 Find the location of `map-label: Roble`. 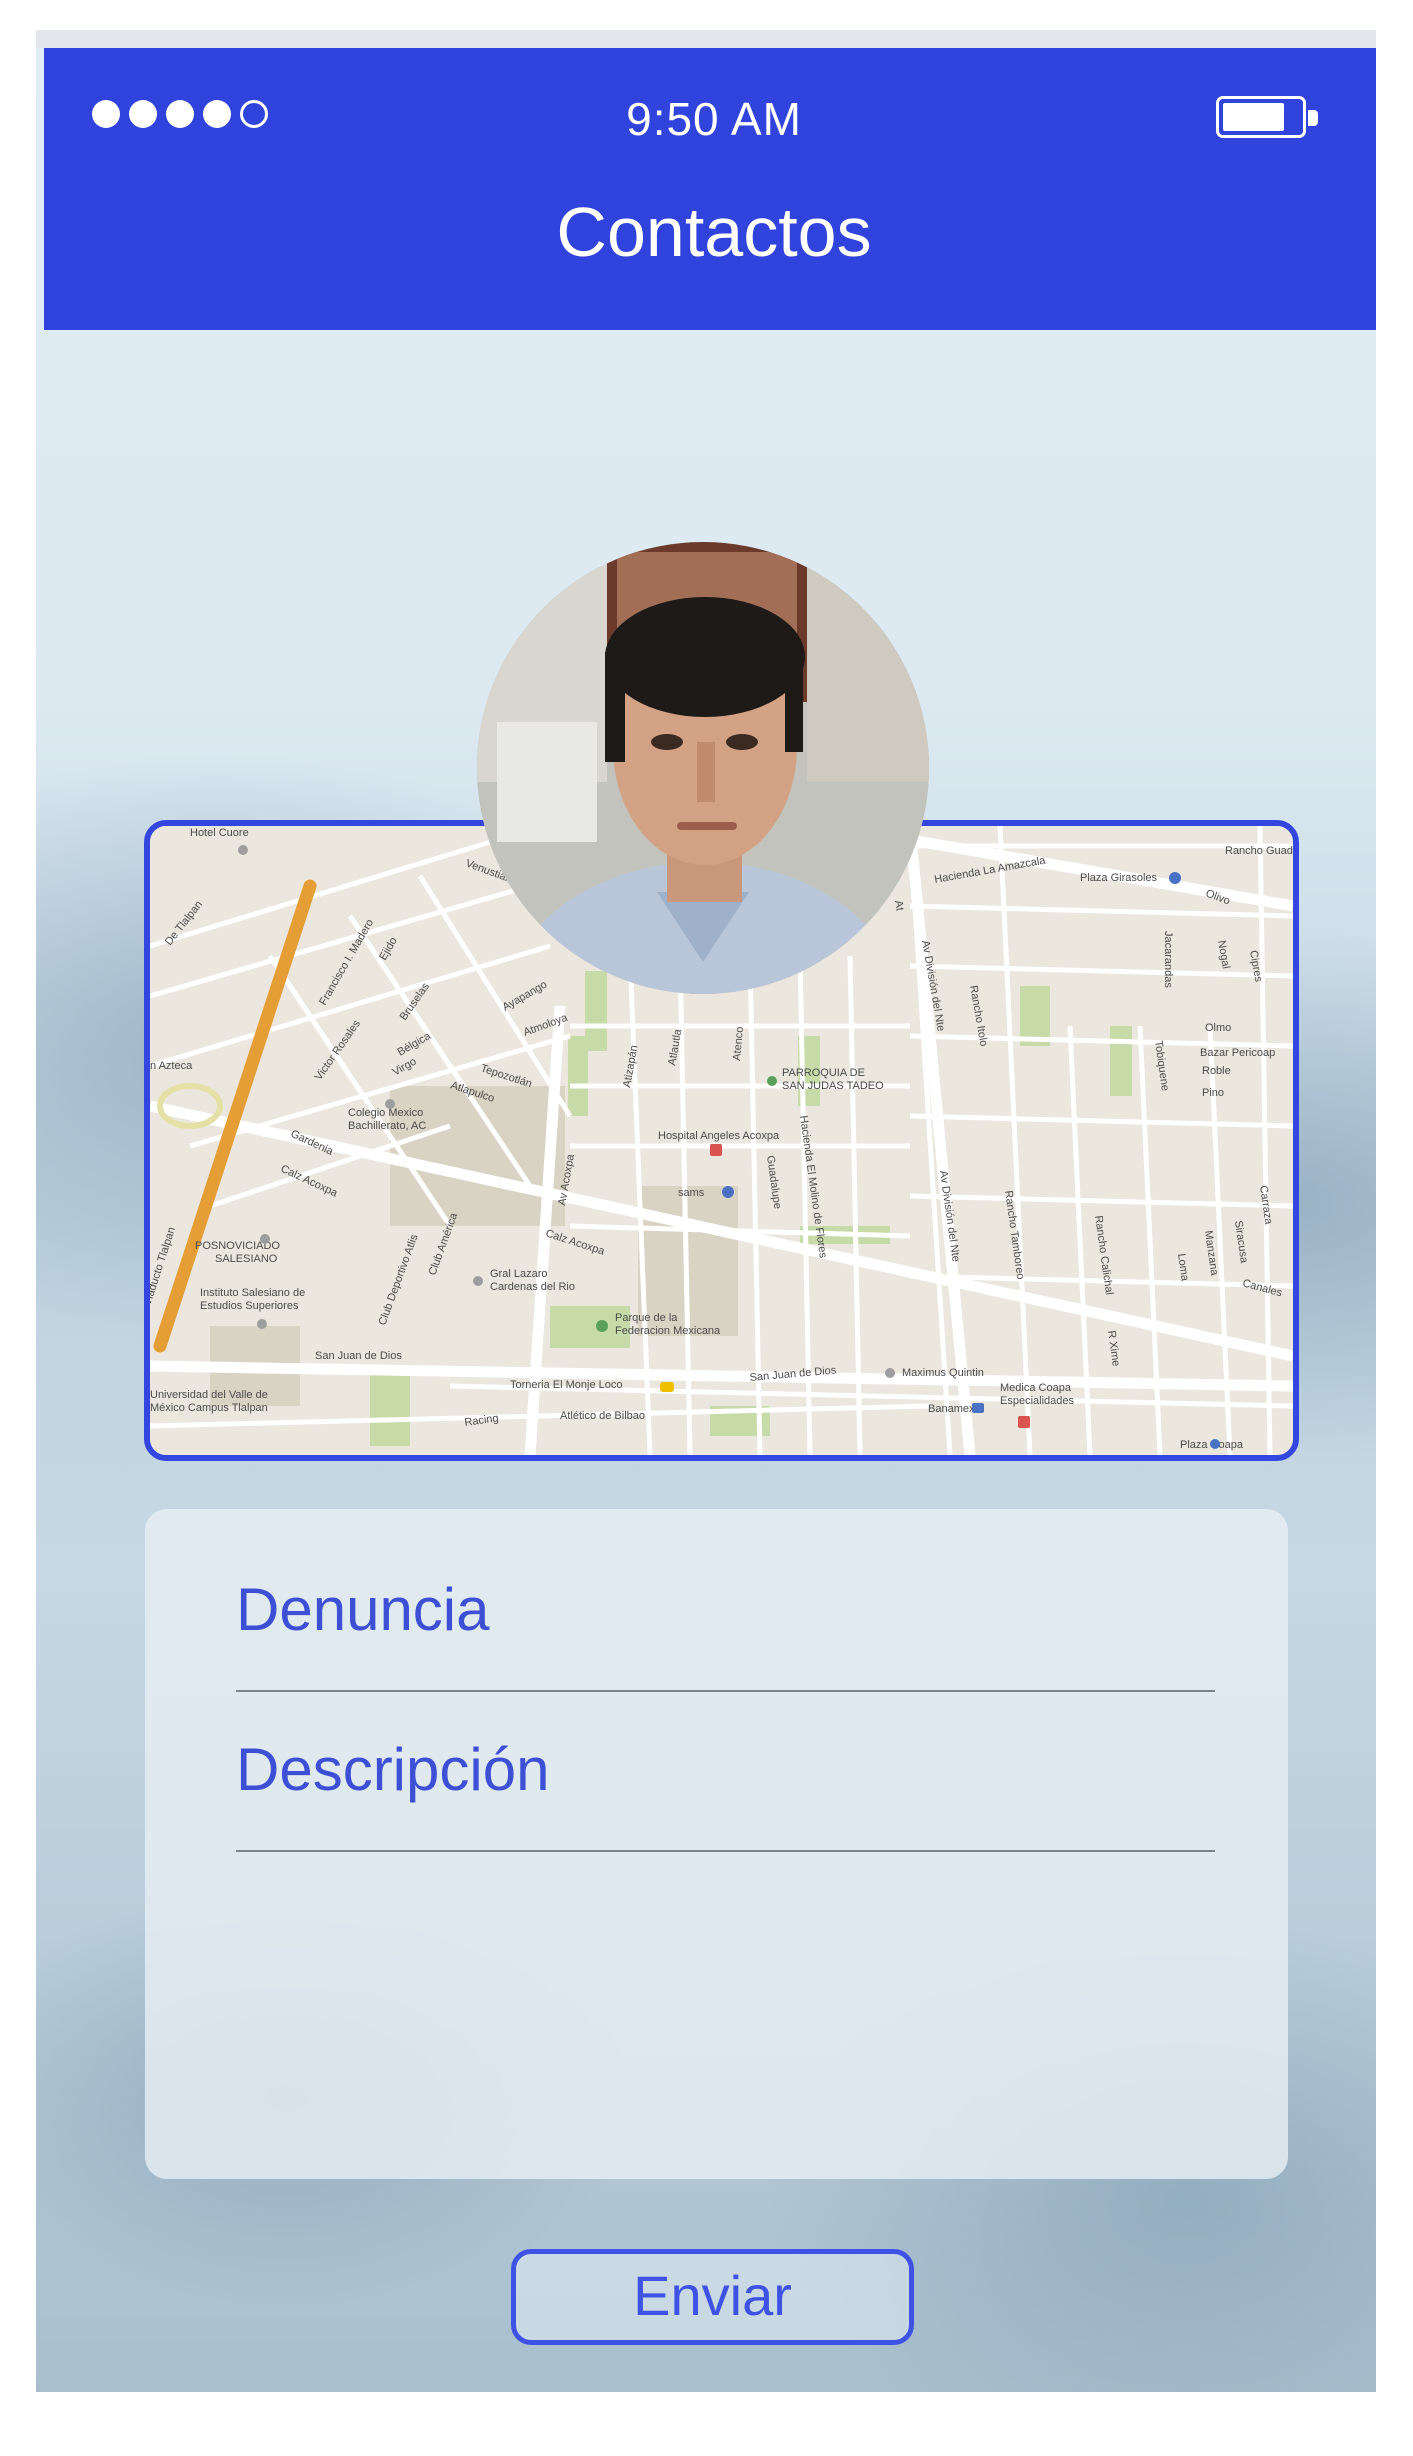

map-label: Roble is located at coordinates (1216, 1071).